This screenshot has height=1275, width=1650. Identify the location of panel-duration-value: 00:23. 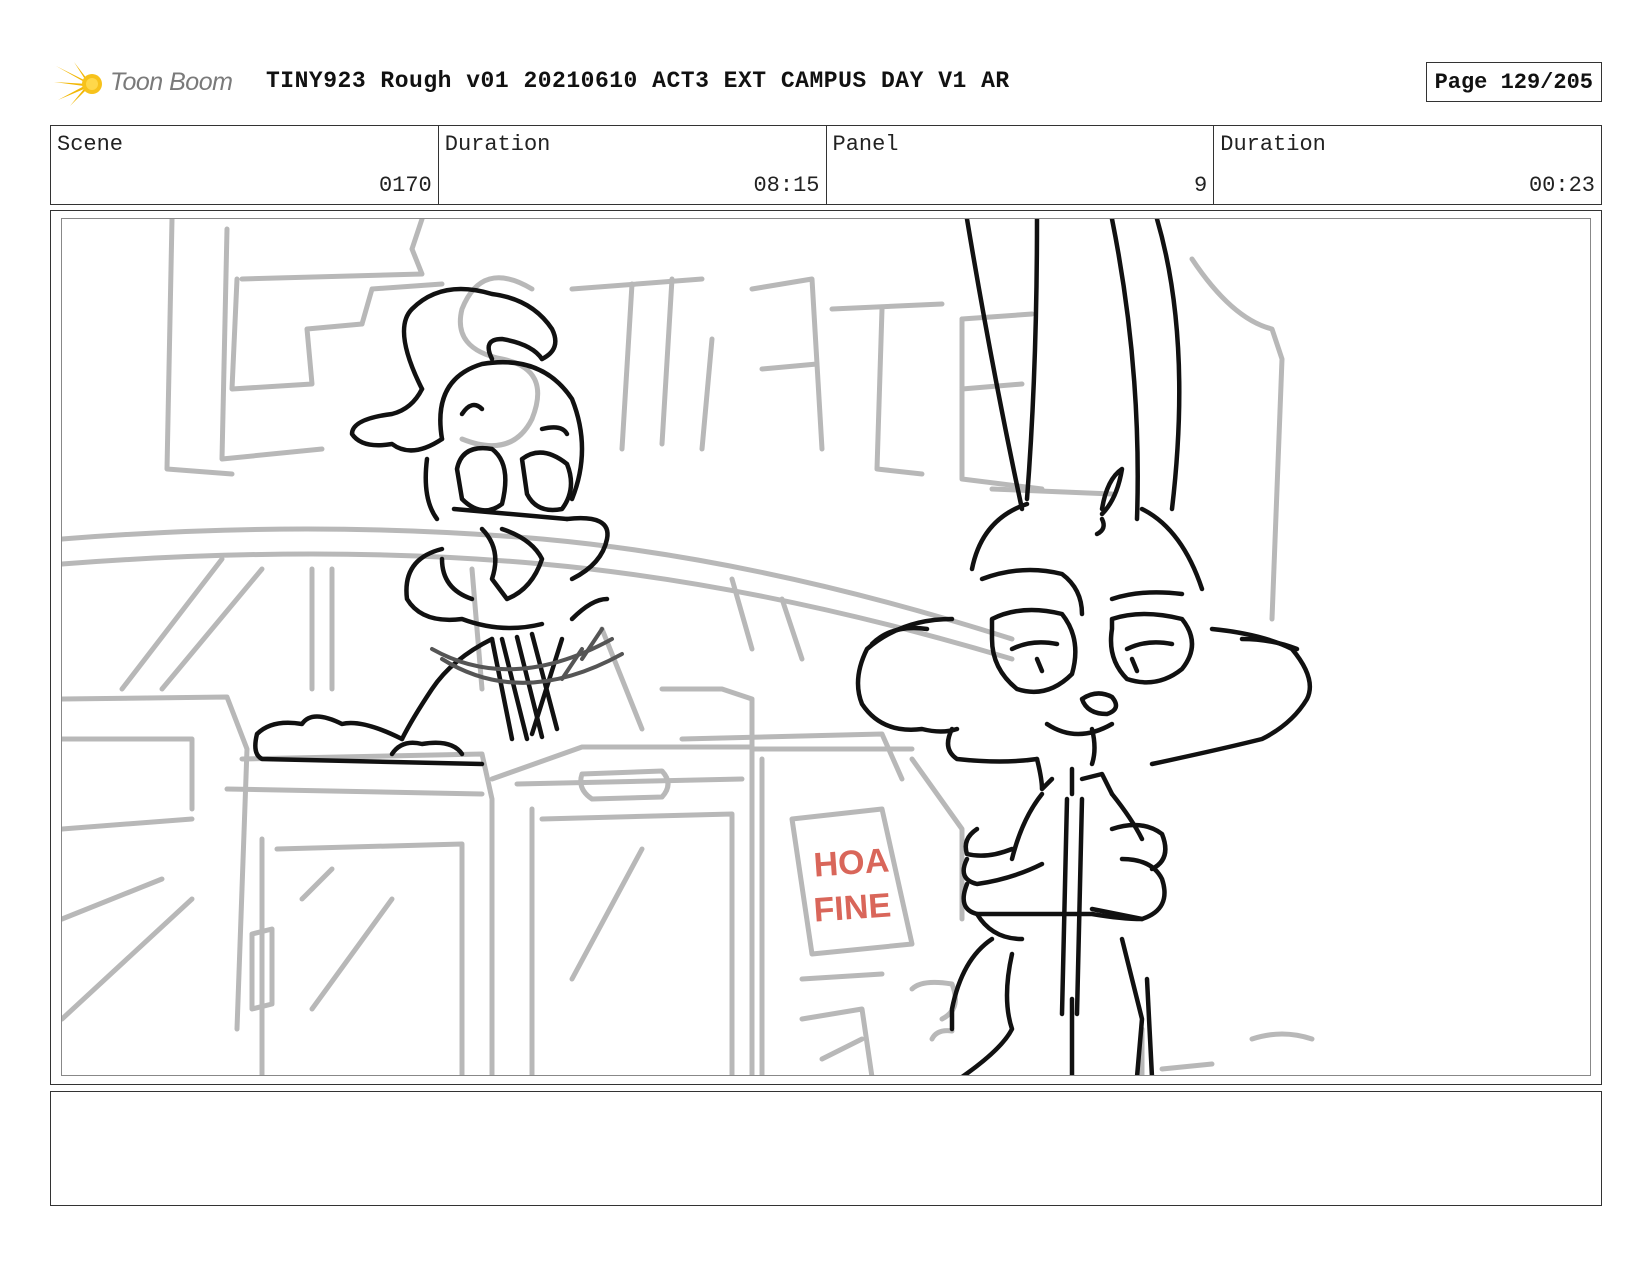
(1561, 185).